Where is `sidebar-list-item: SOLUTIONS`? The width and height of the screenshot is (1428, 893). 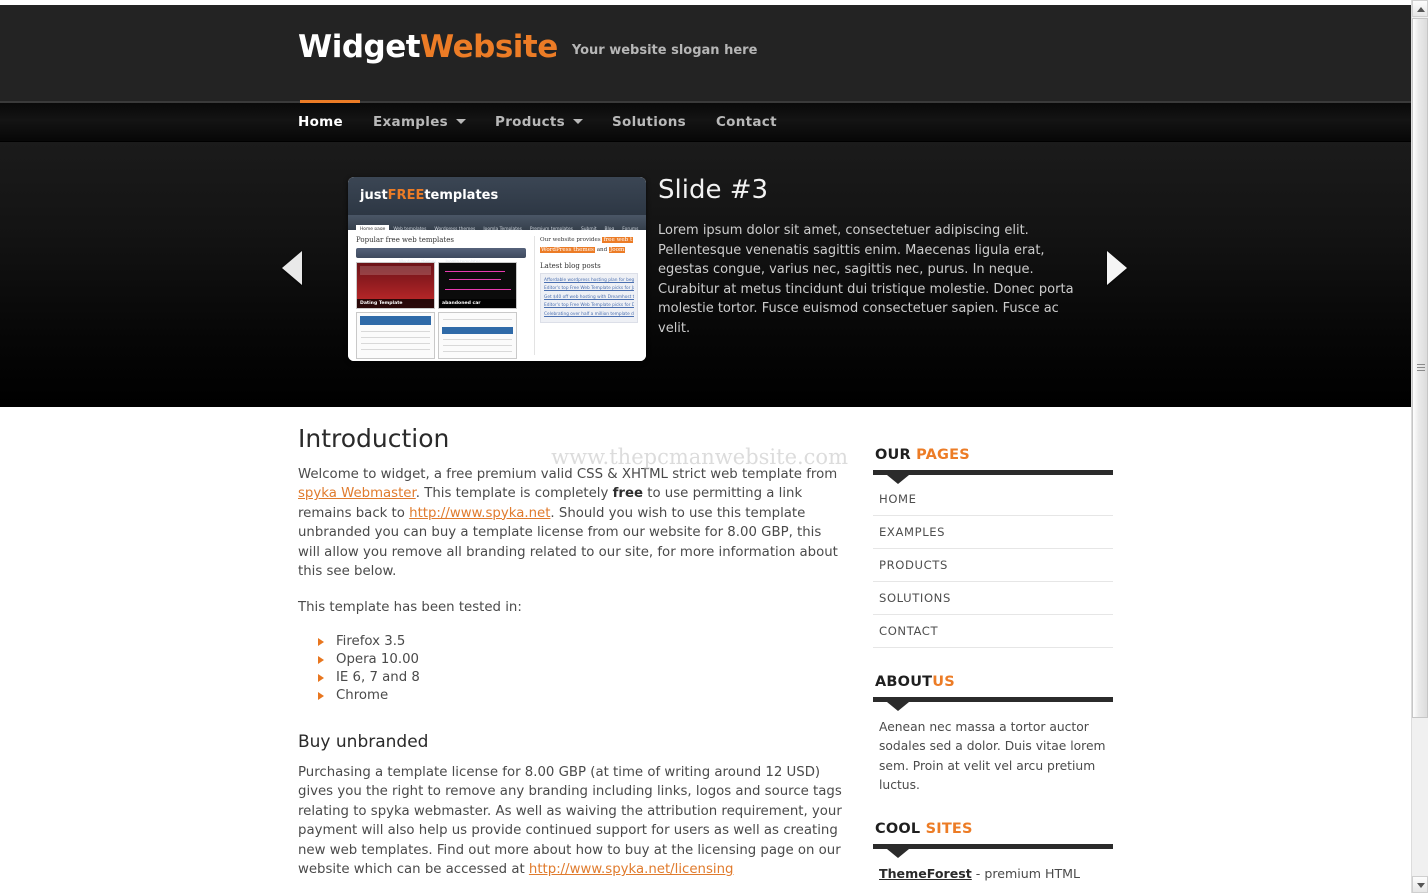 sidebar-list-item: SOLUTIONS is located at coordinates (993, 598).